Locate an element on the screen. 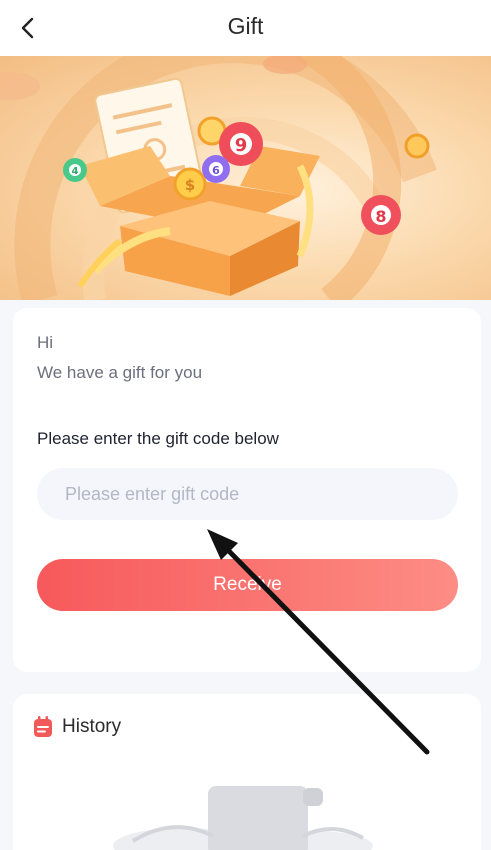 The width and height of the screenshot is (491, 850). calendar-note-icon is located at coordinates (43, 726).